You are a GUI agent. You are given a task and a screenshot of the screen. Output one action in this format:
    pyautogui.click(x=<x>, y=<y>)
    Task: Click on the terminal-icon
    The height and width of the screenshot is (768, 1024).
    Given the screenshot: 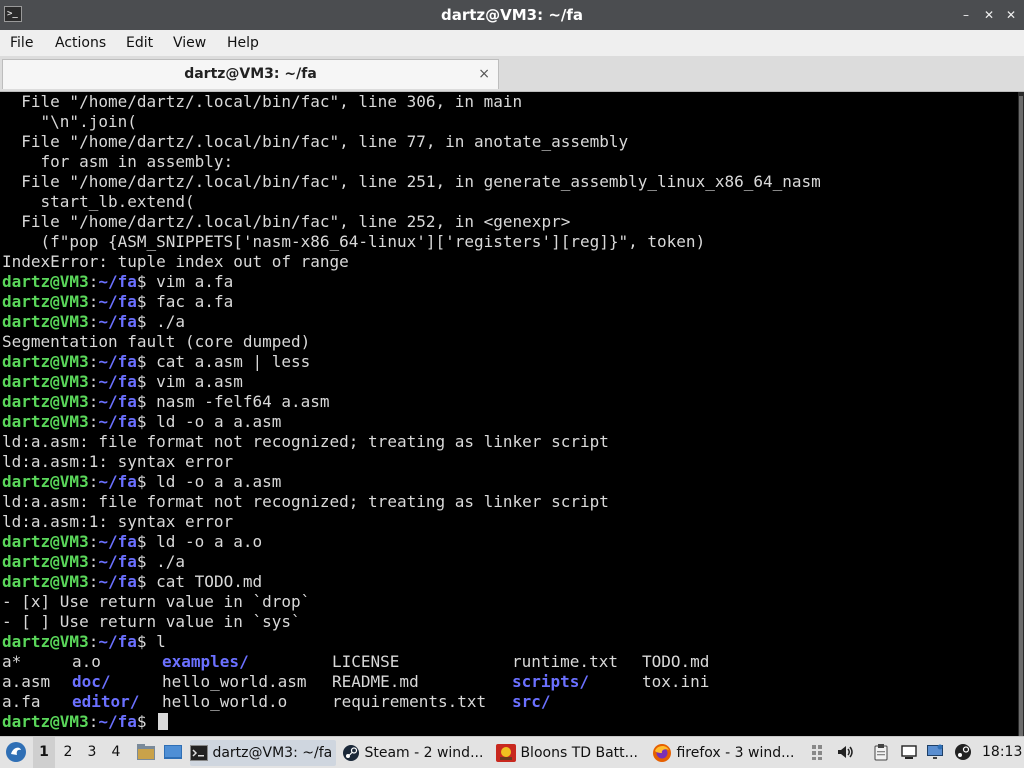 What is the action you would take?
    pyautogui.click(x=199, y=753)
    